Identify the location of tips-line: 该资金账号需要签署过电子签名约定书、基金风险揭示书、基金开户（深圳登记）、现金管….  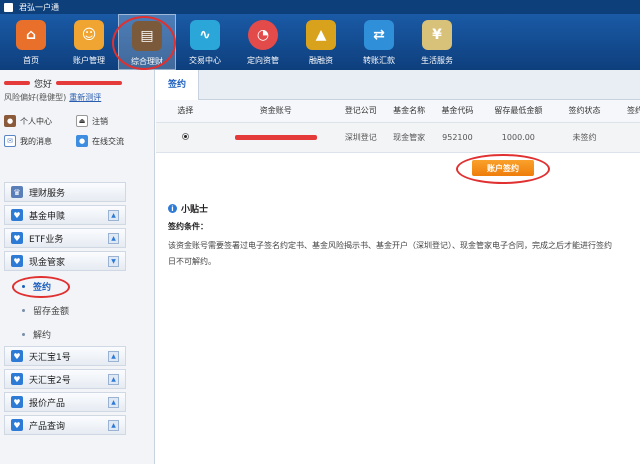
(390, 245).